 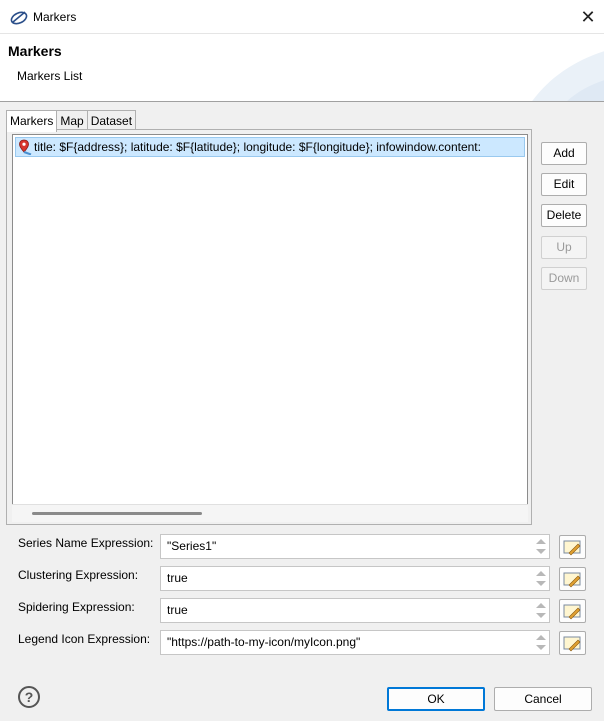 What do you see at coordinates (86, 543) in the screenshot?
I see `series-name-label: Series Name Expression:` at bounding box center [86, 543].